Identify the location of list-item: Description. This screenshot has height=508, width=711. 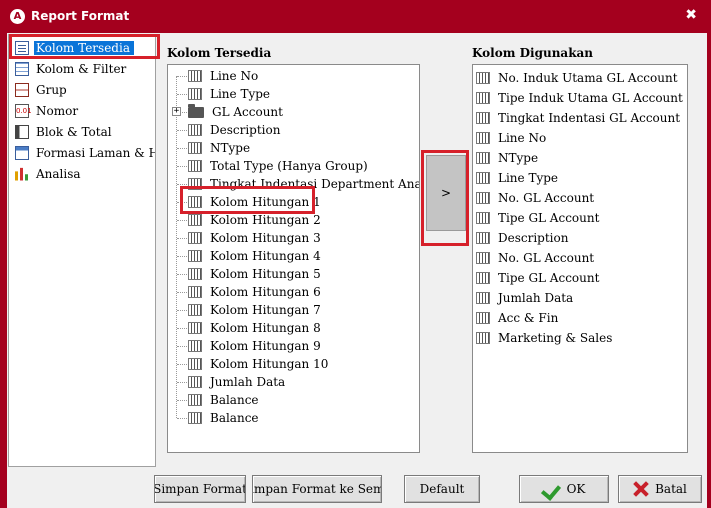
(522, 238).